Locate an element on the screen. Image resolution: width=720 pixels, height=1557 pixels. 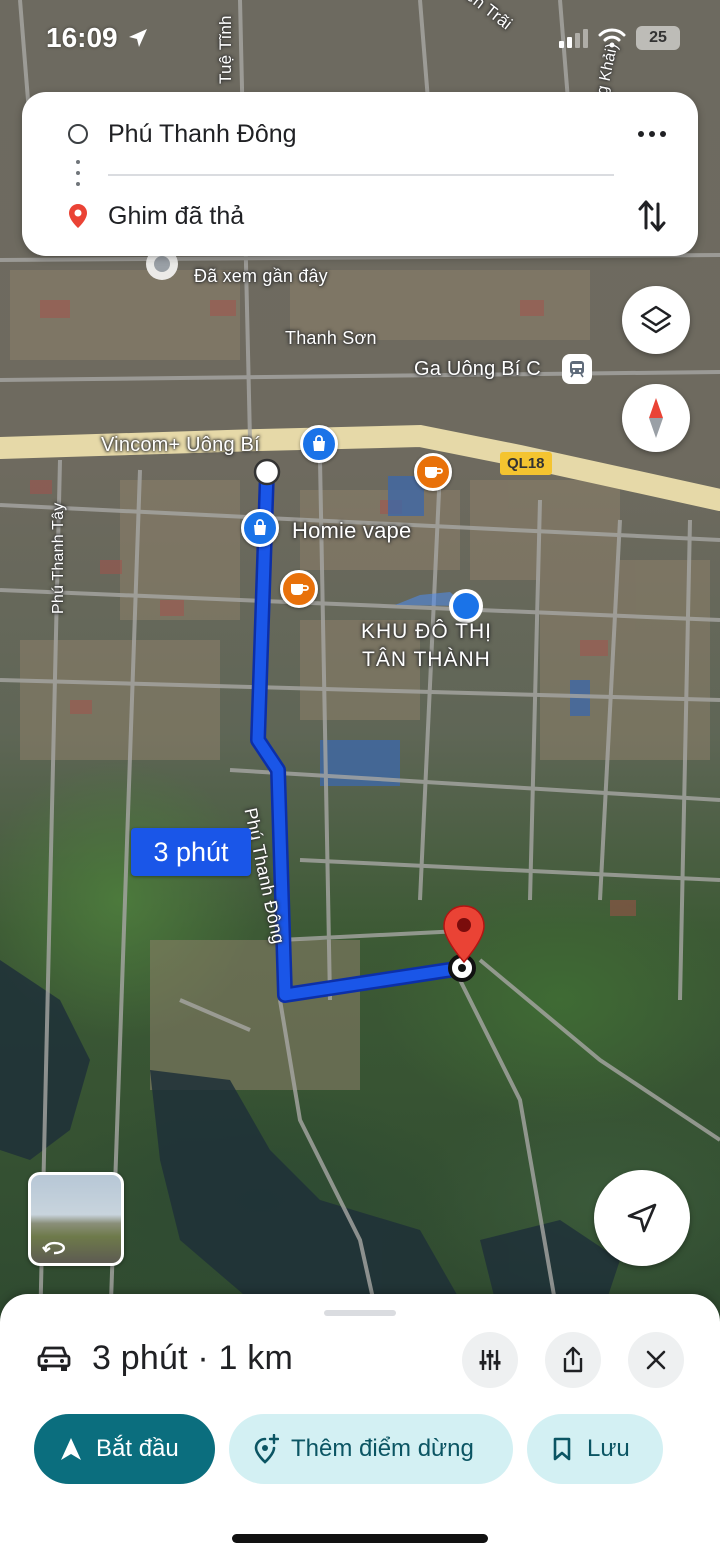
compass-icon is located at coordinates (656, 418).